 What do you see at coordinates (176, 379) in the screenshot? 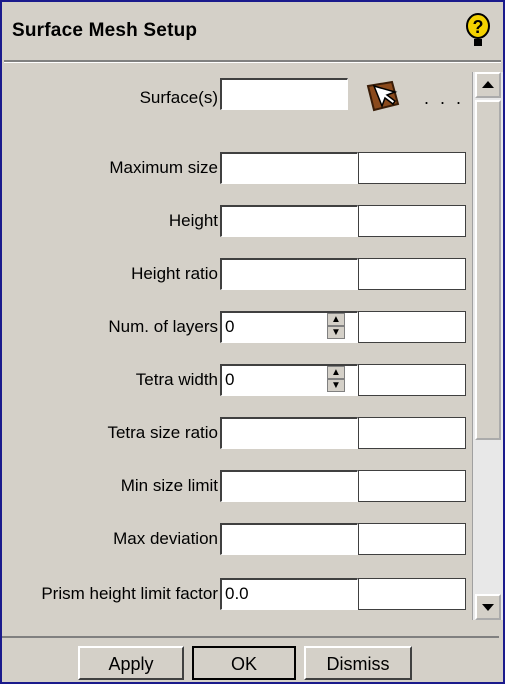
I see `field-label: Tetra width` at bounding box center [176, 379].